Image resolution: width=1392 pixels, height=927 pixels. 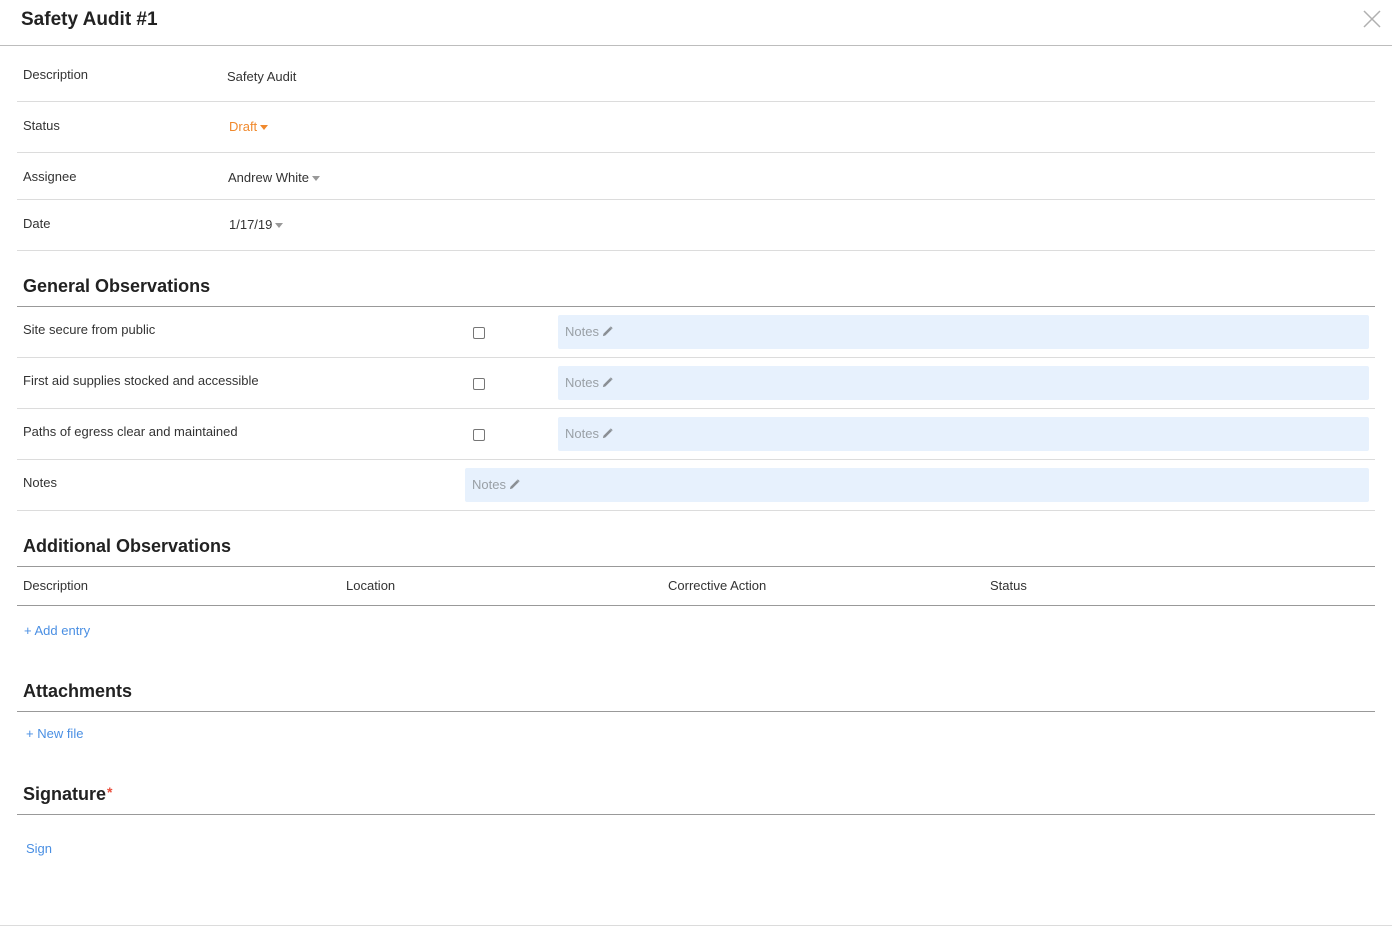 I want to click on date-value: 1/17/19, so click(x=251, y=224).